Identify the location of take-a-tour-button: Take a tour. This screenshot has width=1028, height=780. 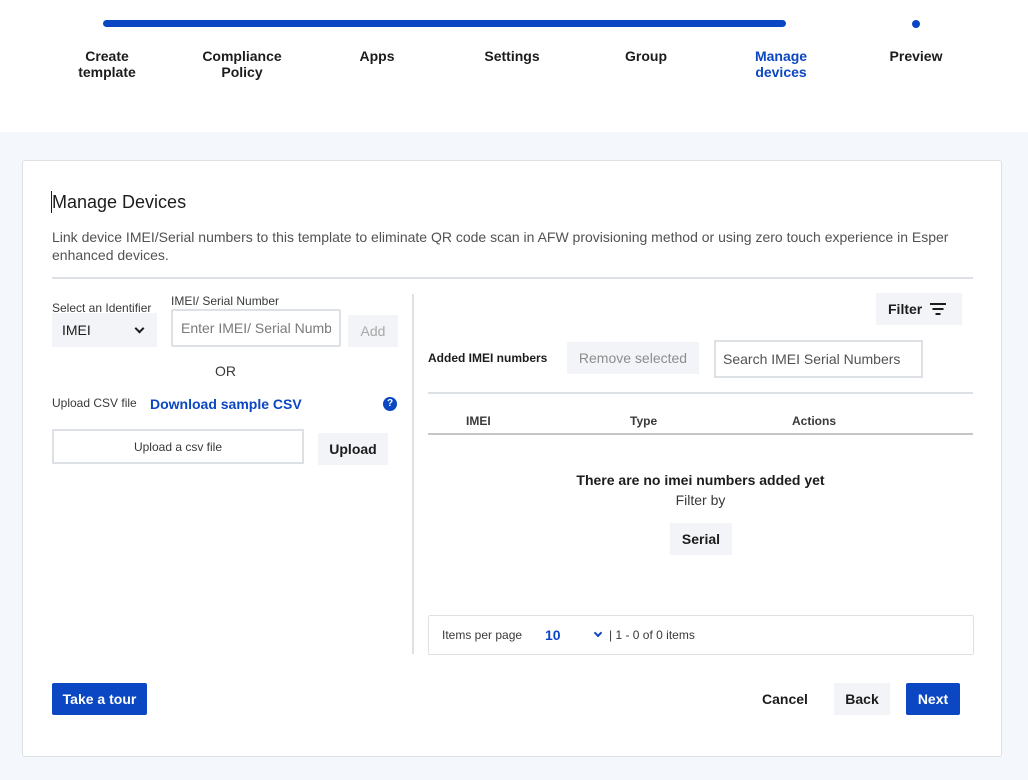
(99, 699).